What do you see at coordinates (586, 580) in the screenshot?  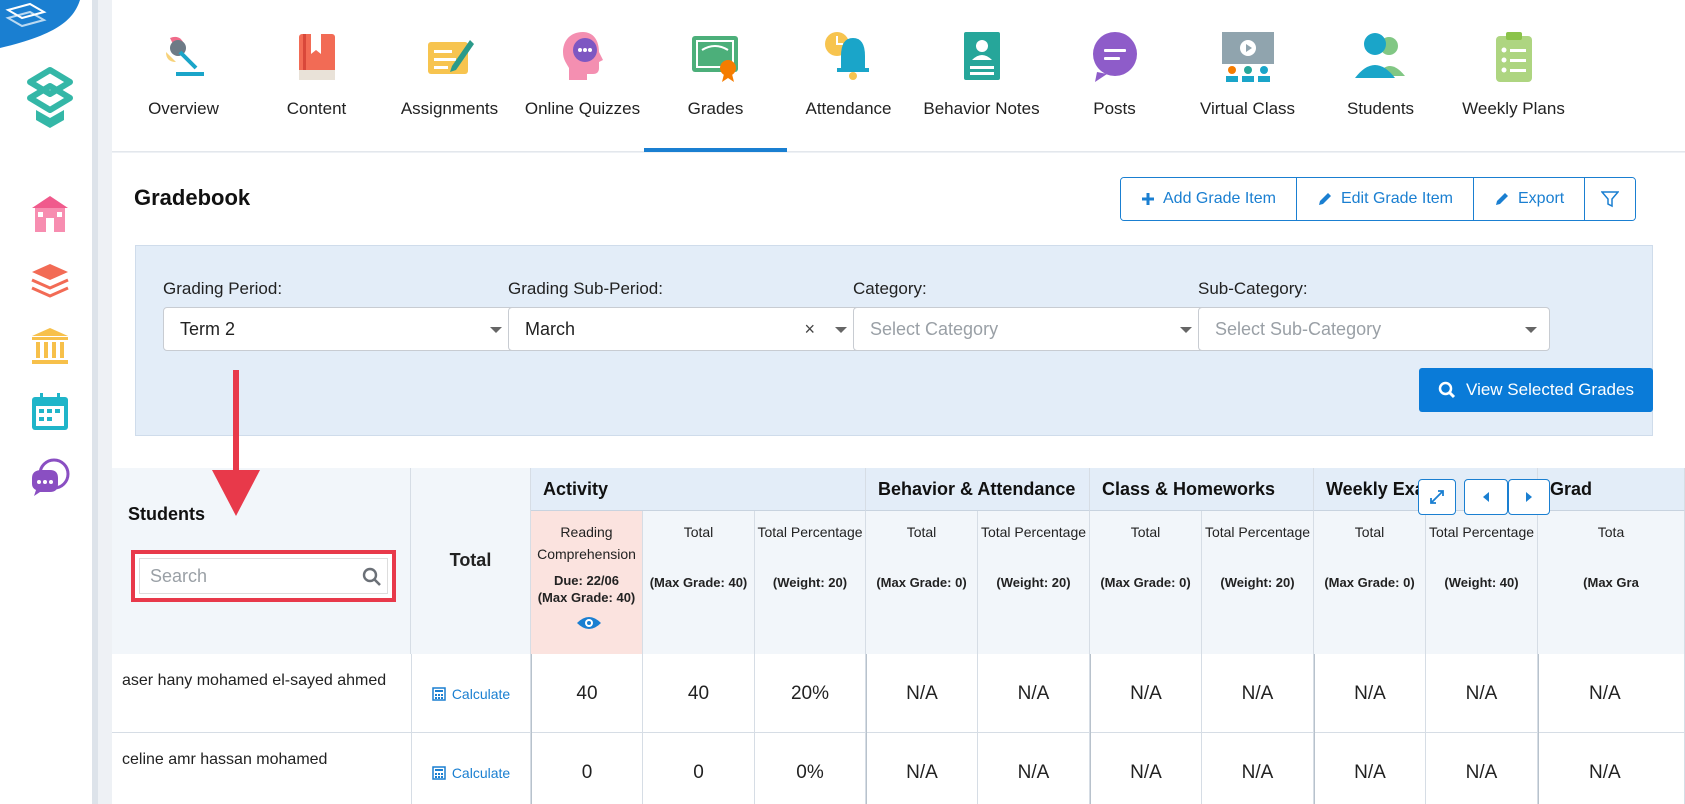 I see `reading-due-date: Due: 22/06` at bounding box center [586, 580].